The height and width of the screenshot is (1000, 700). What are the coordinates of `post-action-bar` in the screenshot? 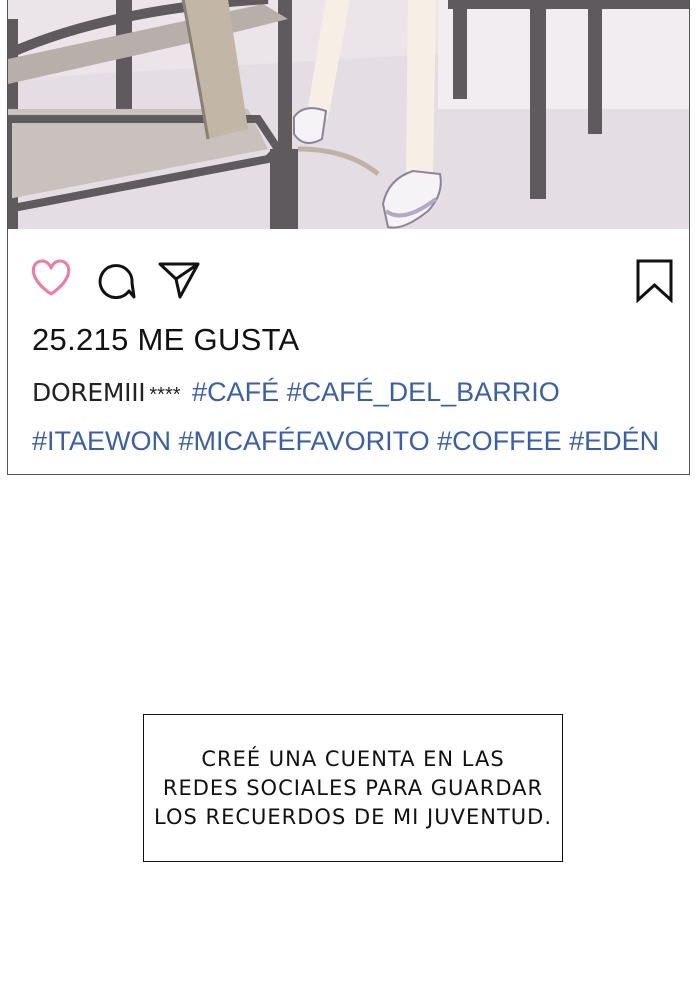 It's located at (348, 266).